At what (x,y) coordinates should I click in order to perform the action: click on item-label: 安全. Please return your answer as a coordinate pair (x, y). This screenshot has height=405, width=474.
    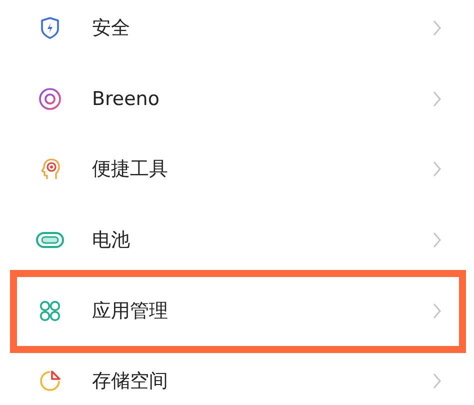
    Looking at the image, I should click on (111, 29).